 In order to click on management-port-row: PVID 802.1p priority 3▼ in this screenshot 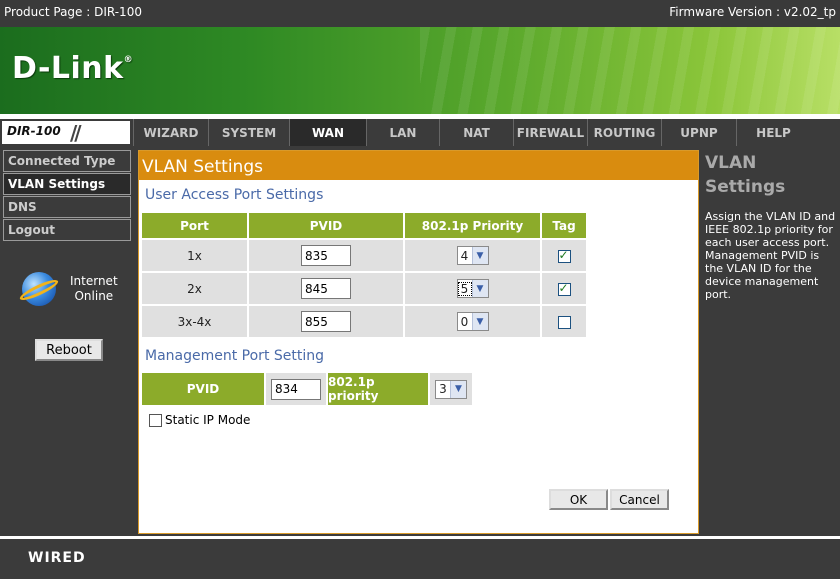, I will do `click(307, 389)`.